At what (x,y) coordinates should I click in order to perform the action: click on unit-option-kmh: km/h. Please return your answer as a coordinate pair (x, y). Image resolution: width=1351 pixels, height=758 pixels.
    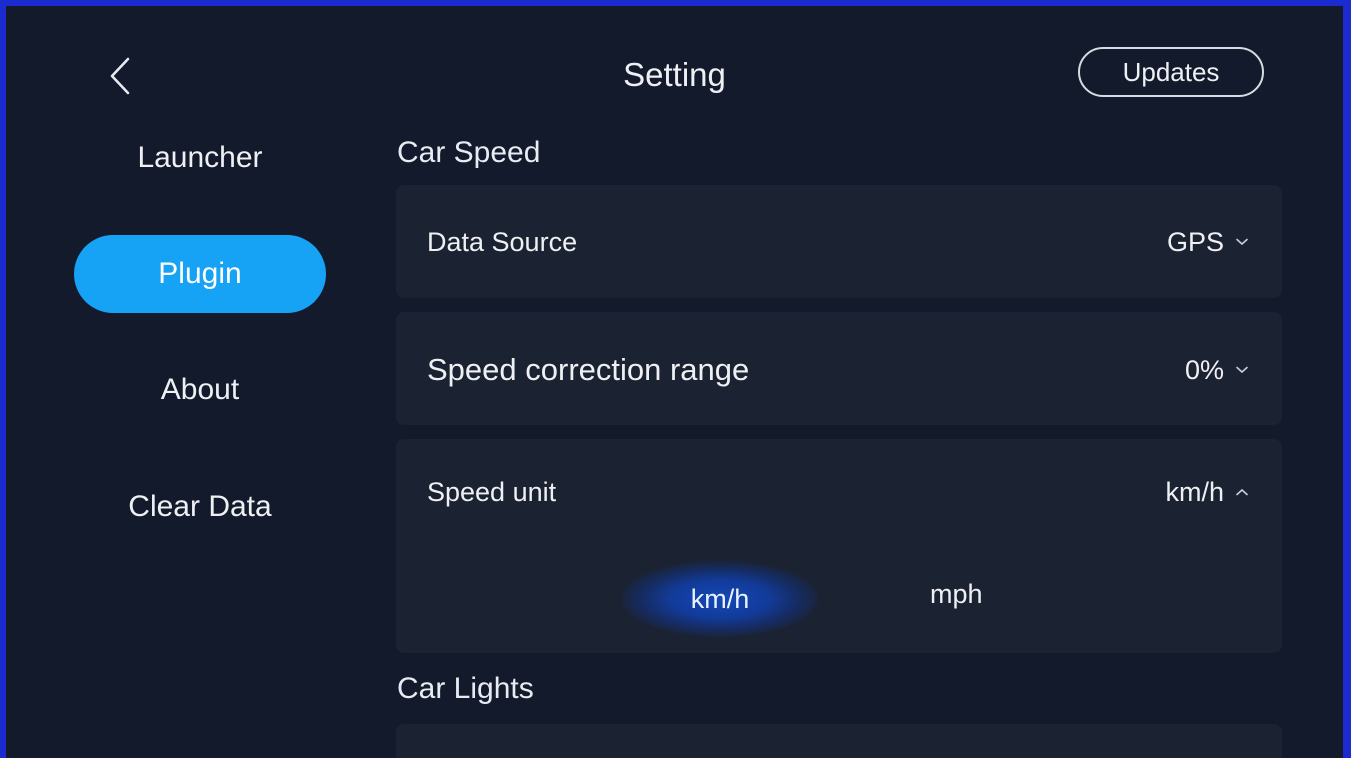
    Looking at the image, I should click on (720, 599).